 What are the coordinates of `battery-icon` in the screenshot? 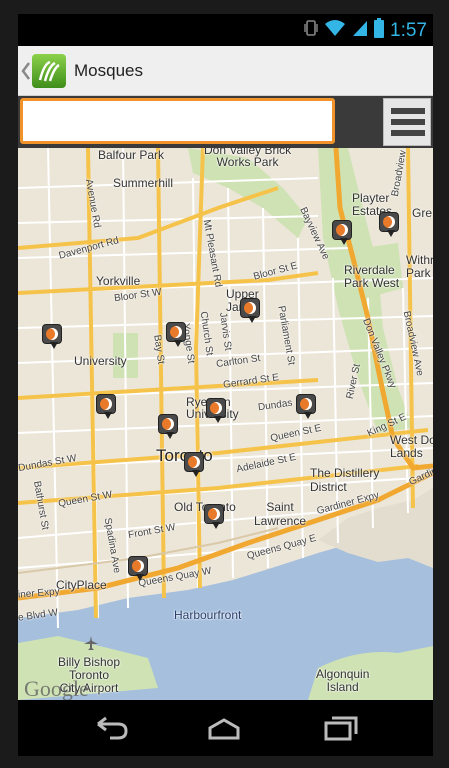 It's located at (379, 30).